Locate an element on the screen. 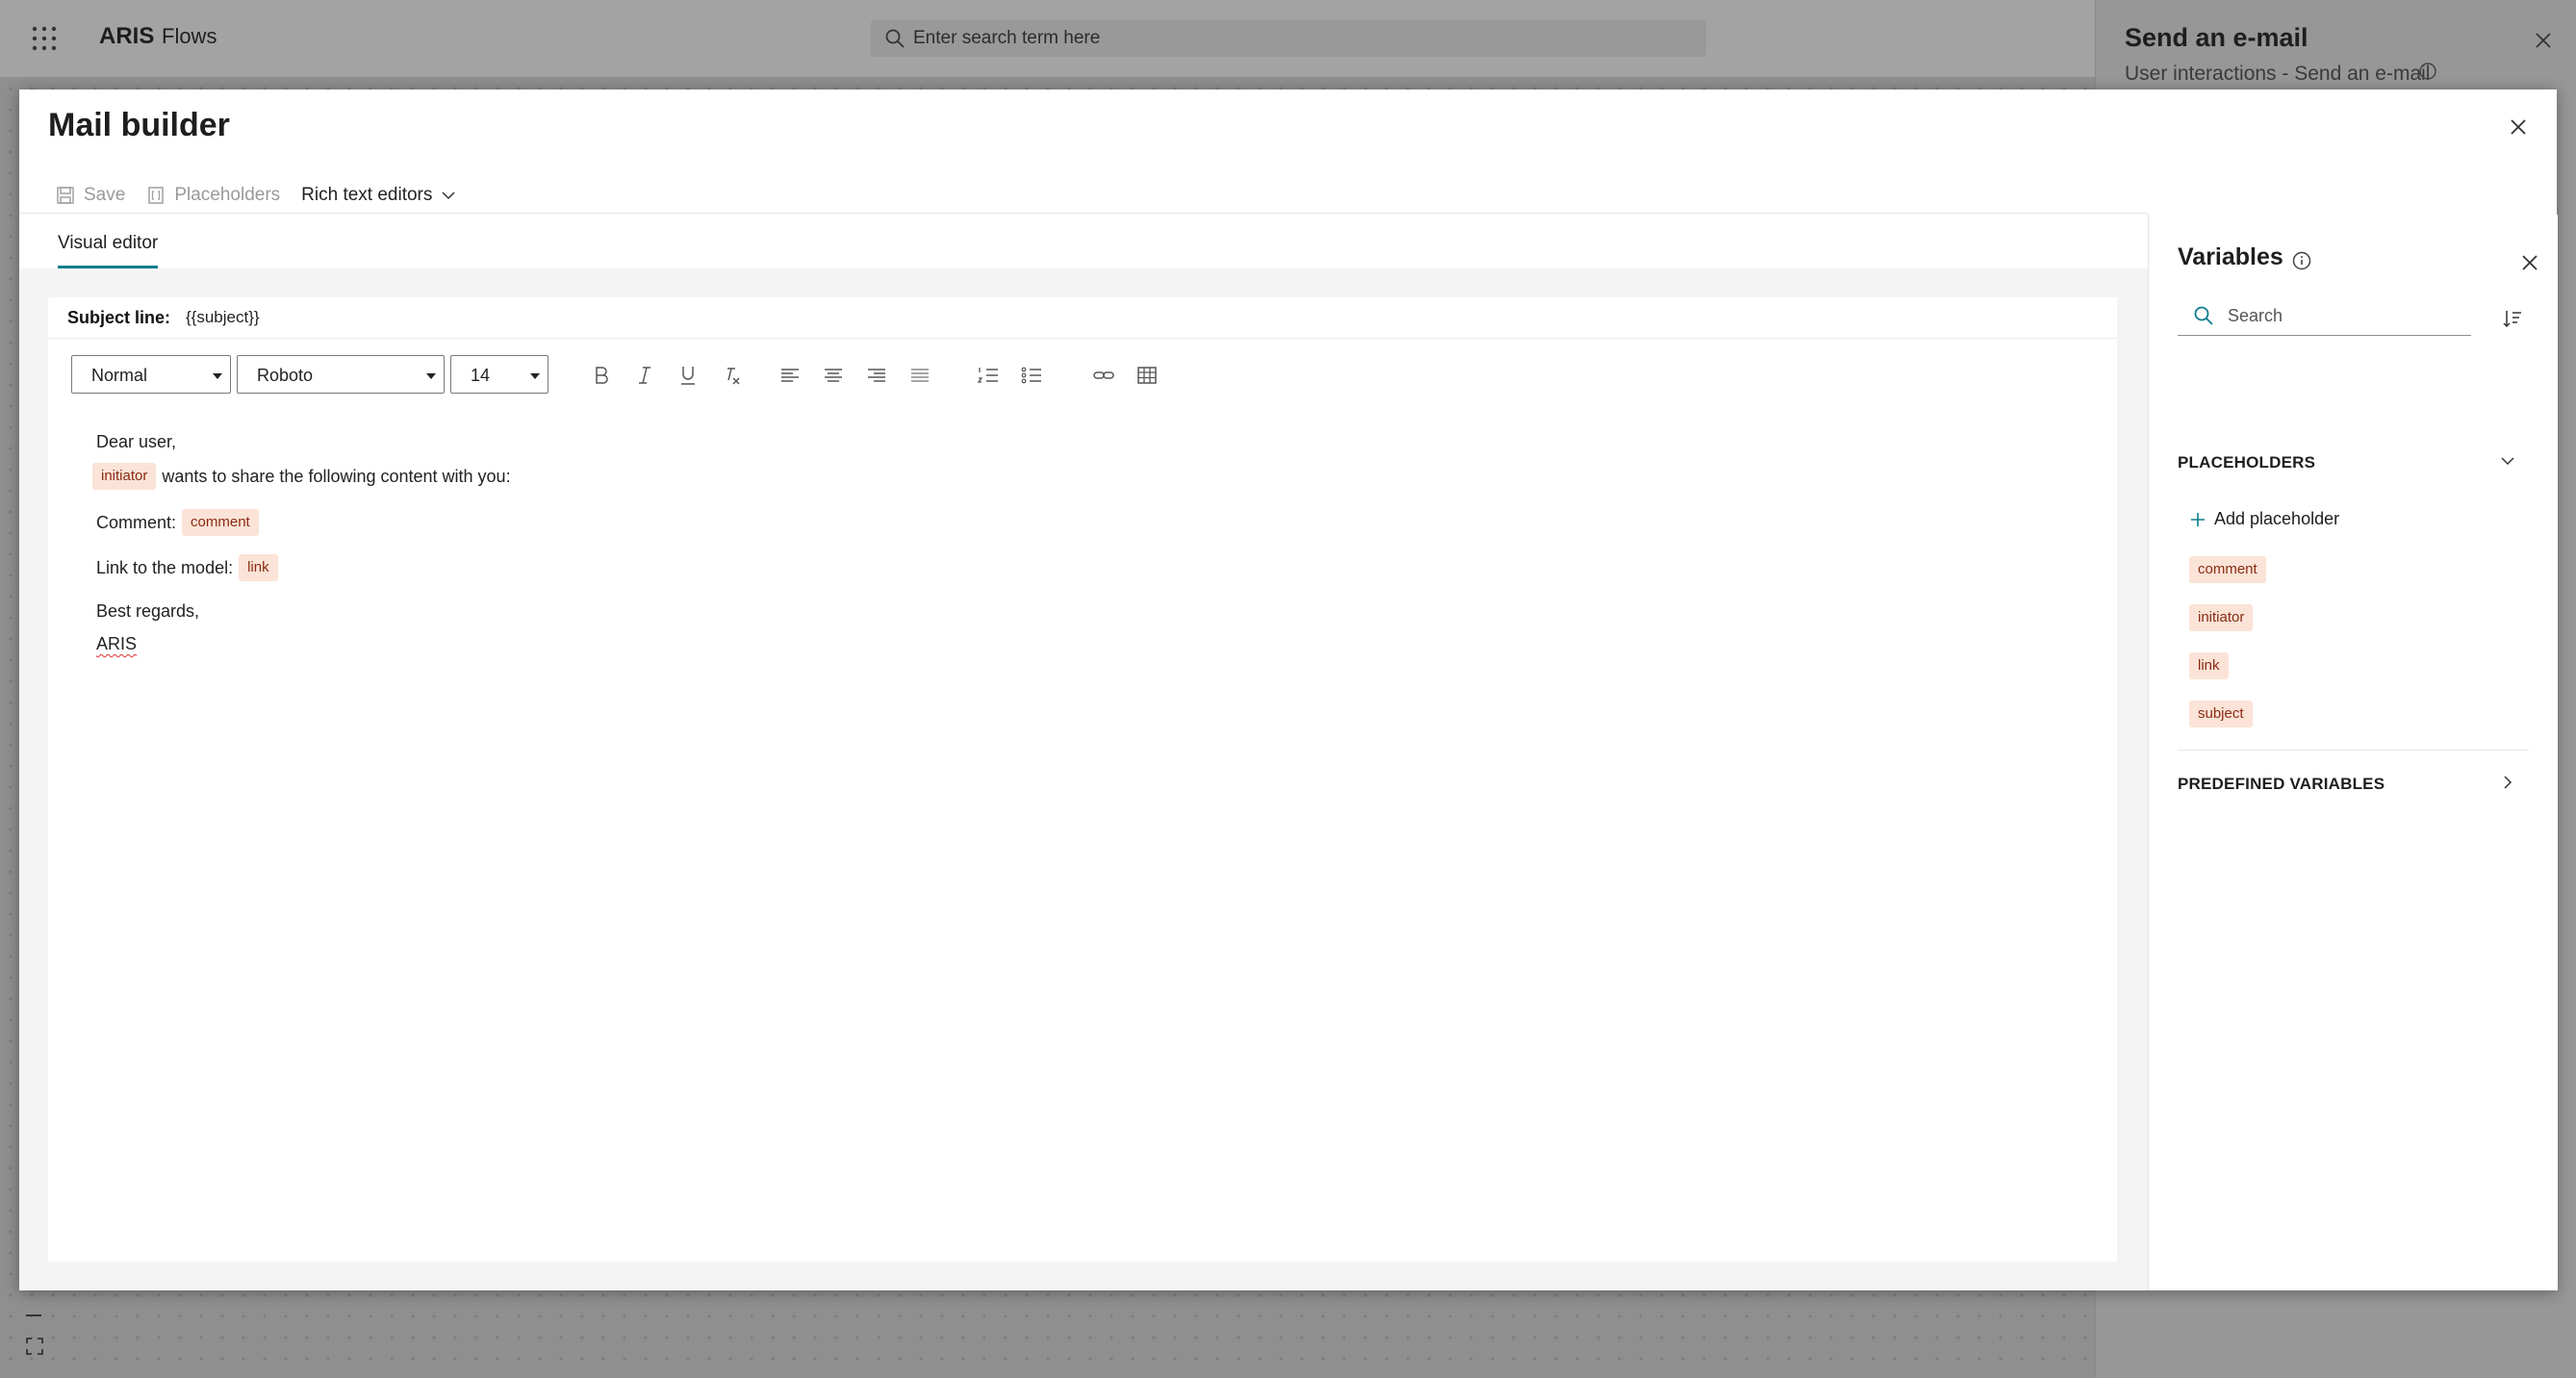 Image resolution: width=2576 pixels, height=1378 pixels. side-panel-title: Send an e-mail is located at coordinates (2216, 37).